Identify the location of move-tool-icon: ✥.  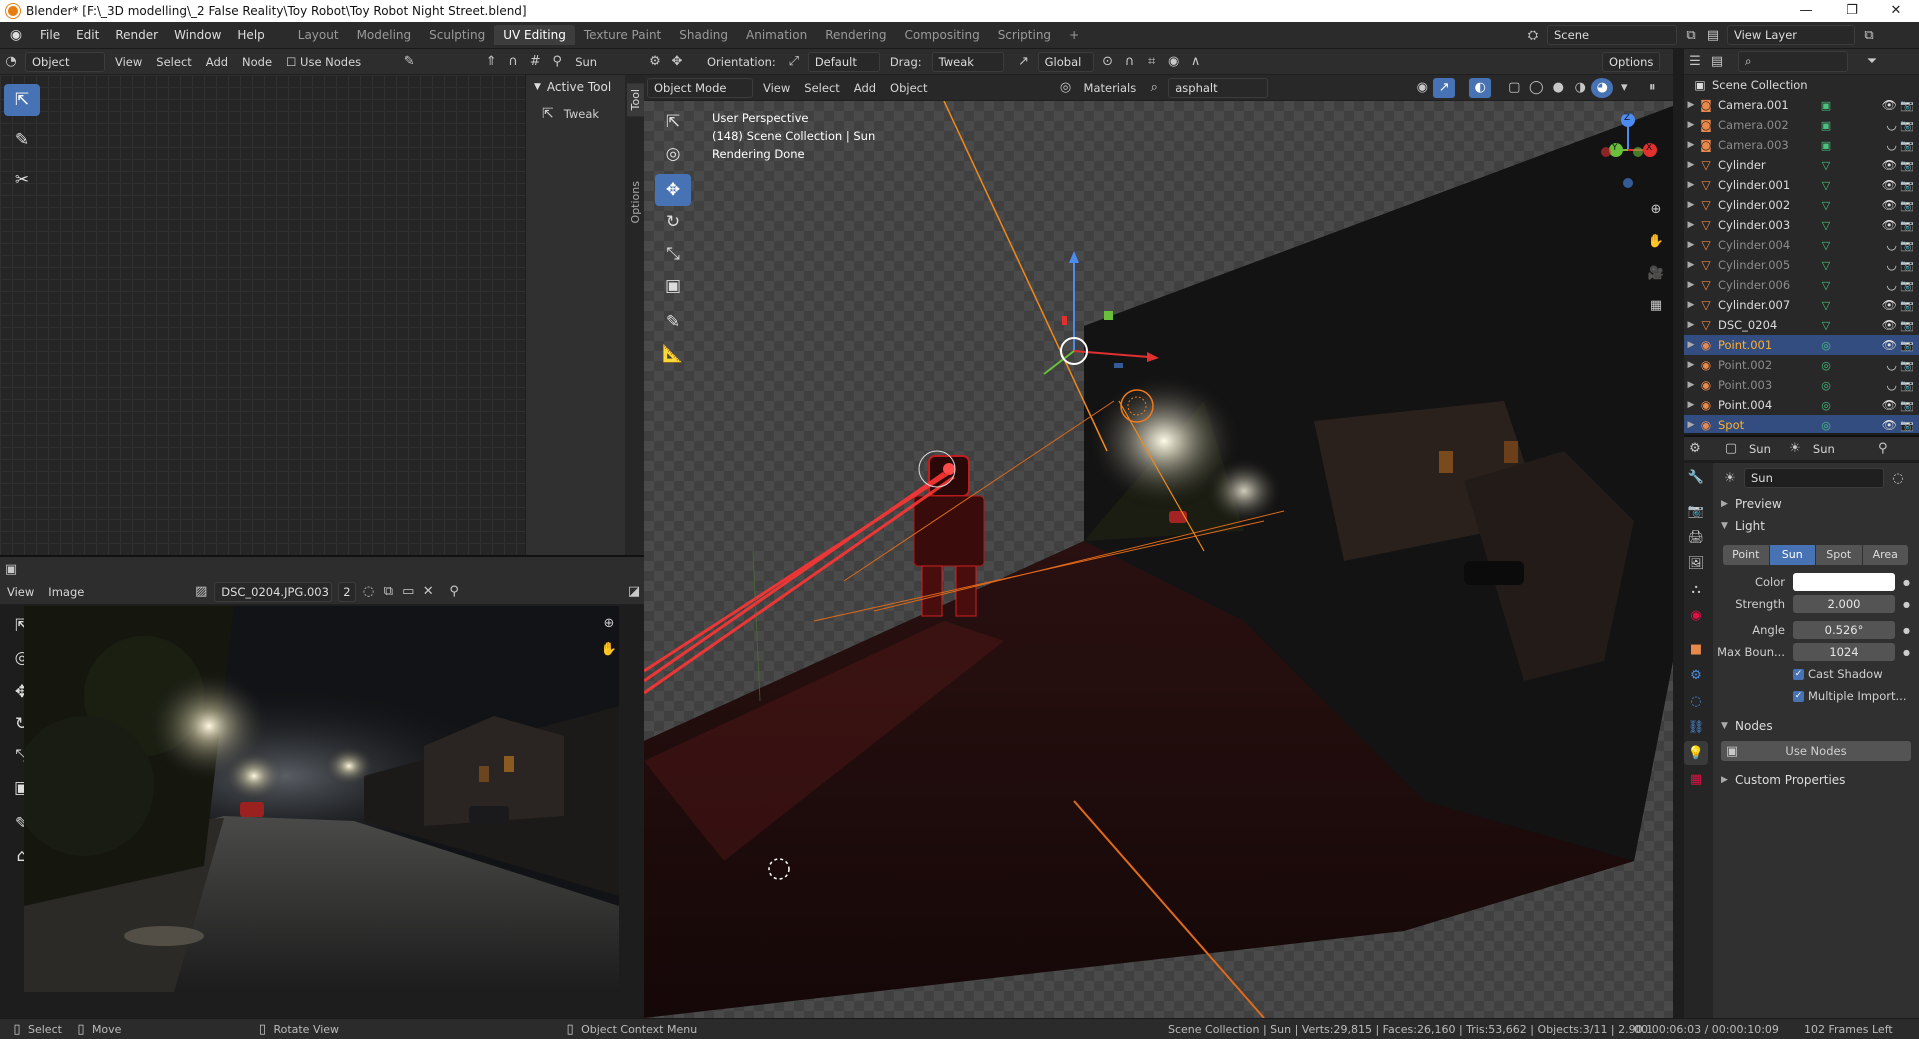
(673, 190).